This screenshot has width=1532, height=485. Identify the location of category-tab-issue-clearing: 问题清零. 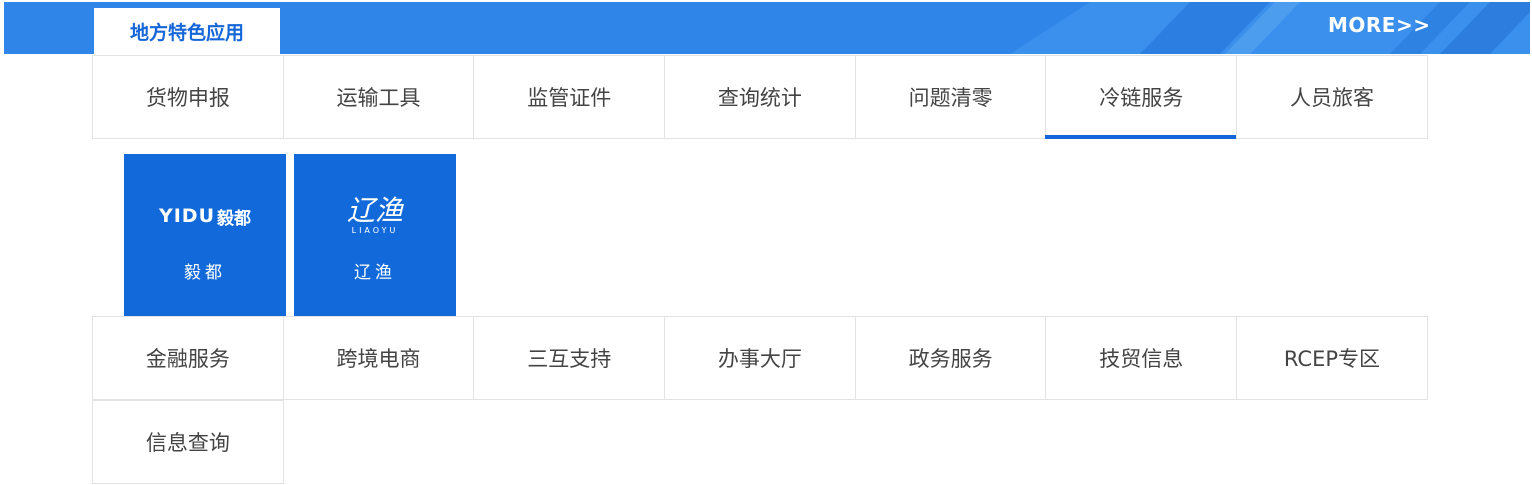
(950, 97).